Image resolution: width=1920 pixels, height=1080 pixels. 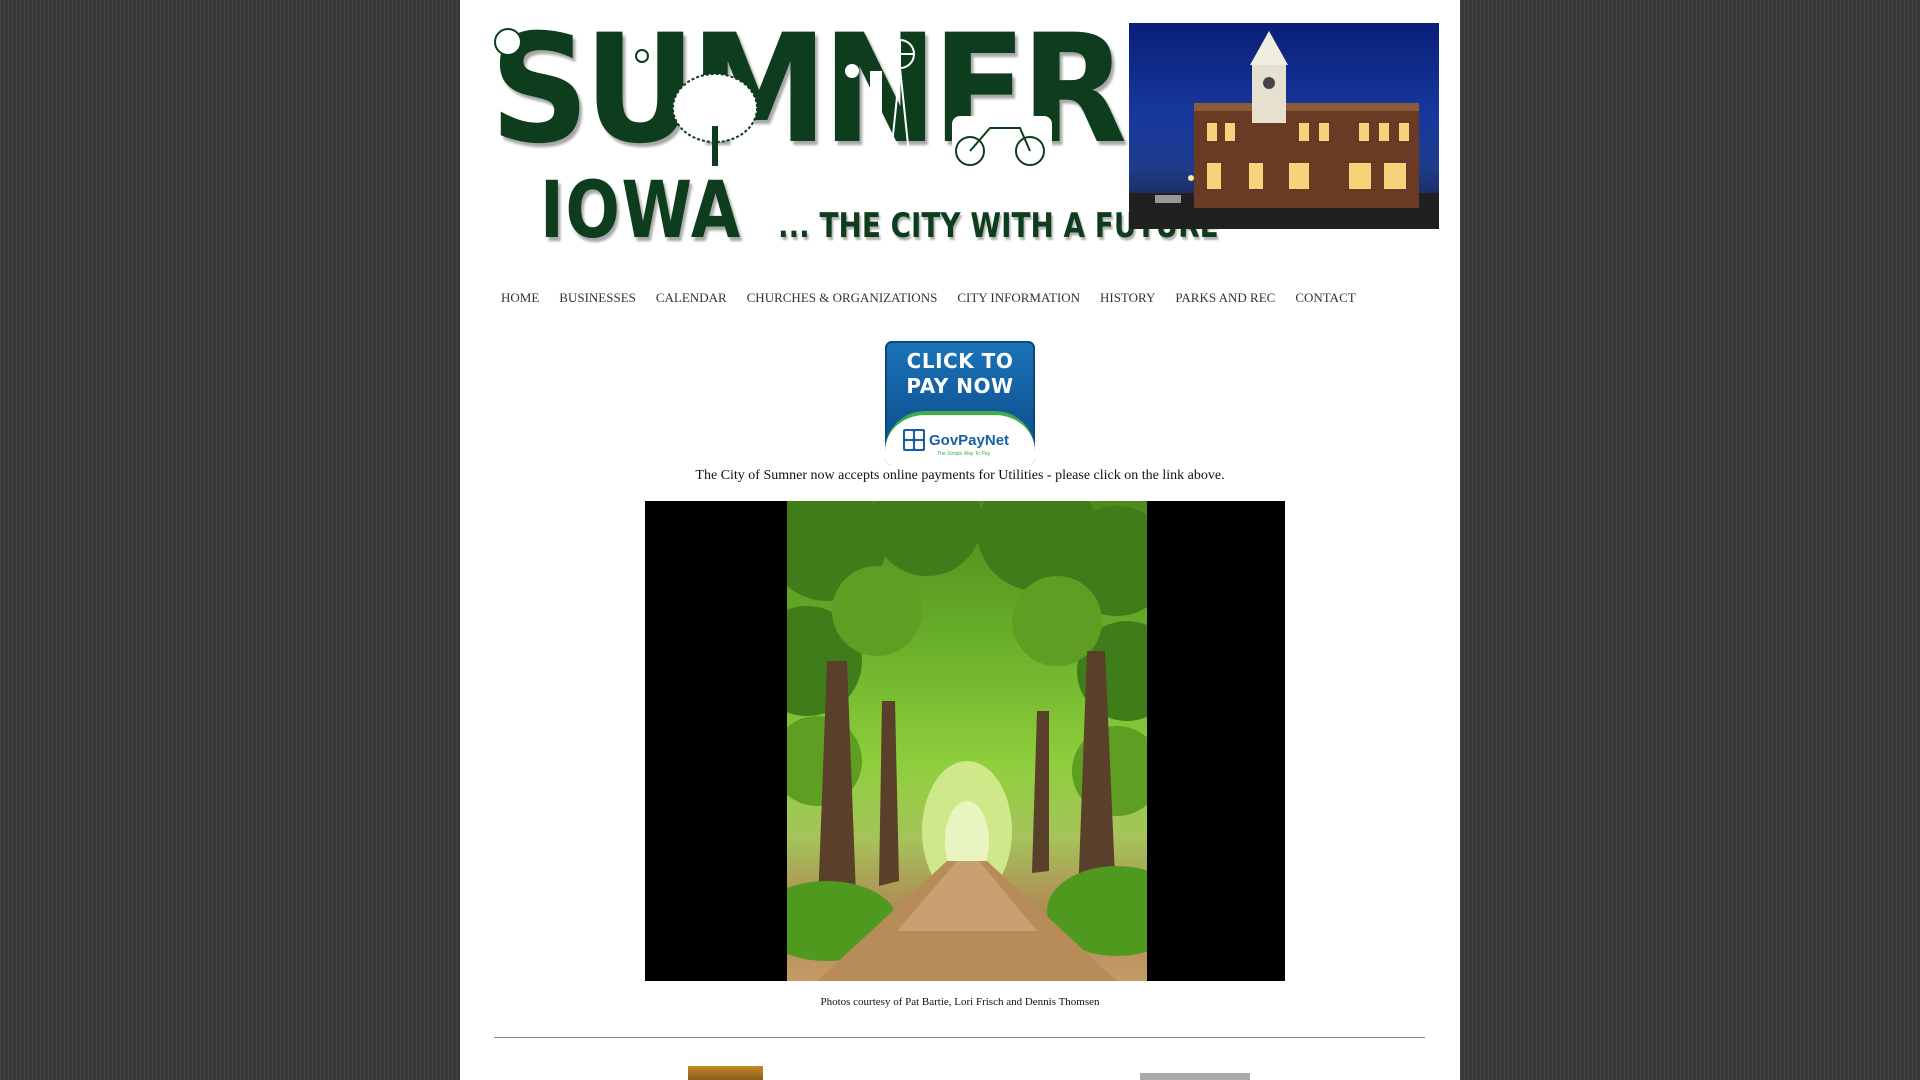 I want to click on tree-icon, so click(x=715, y=119).